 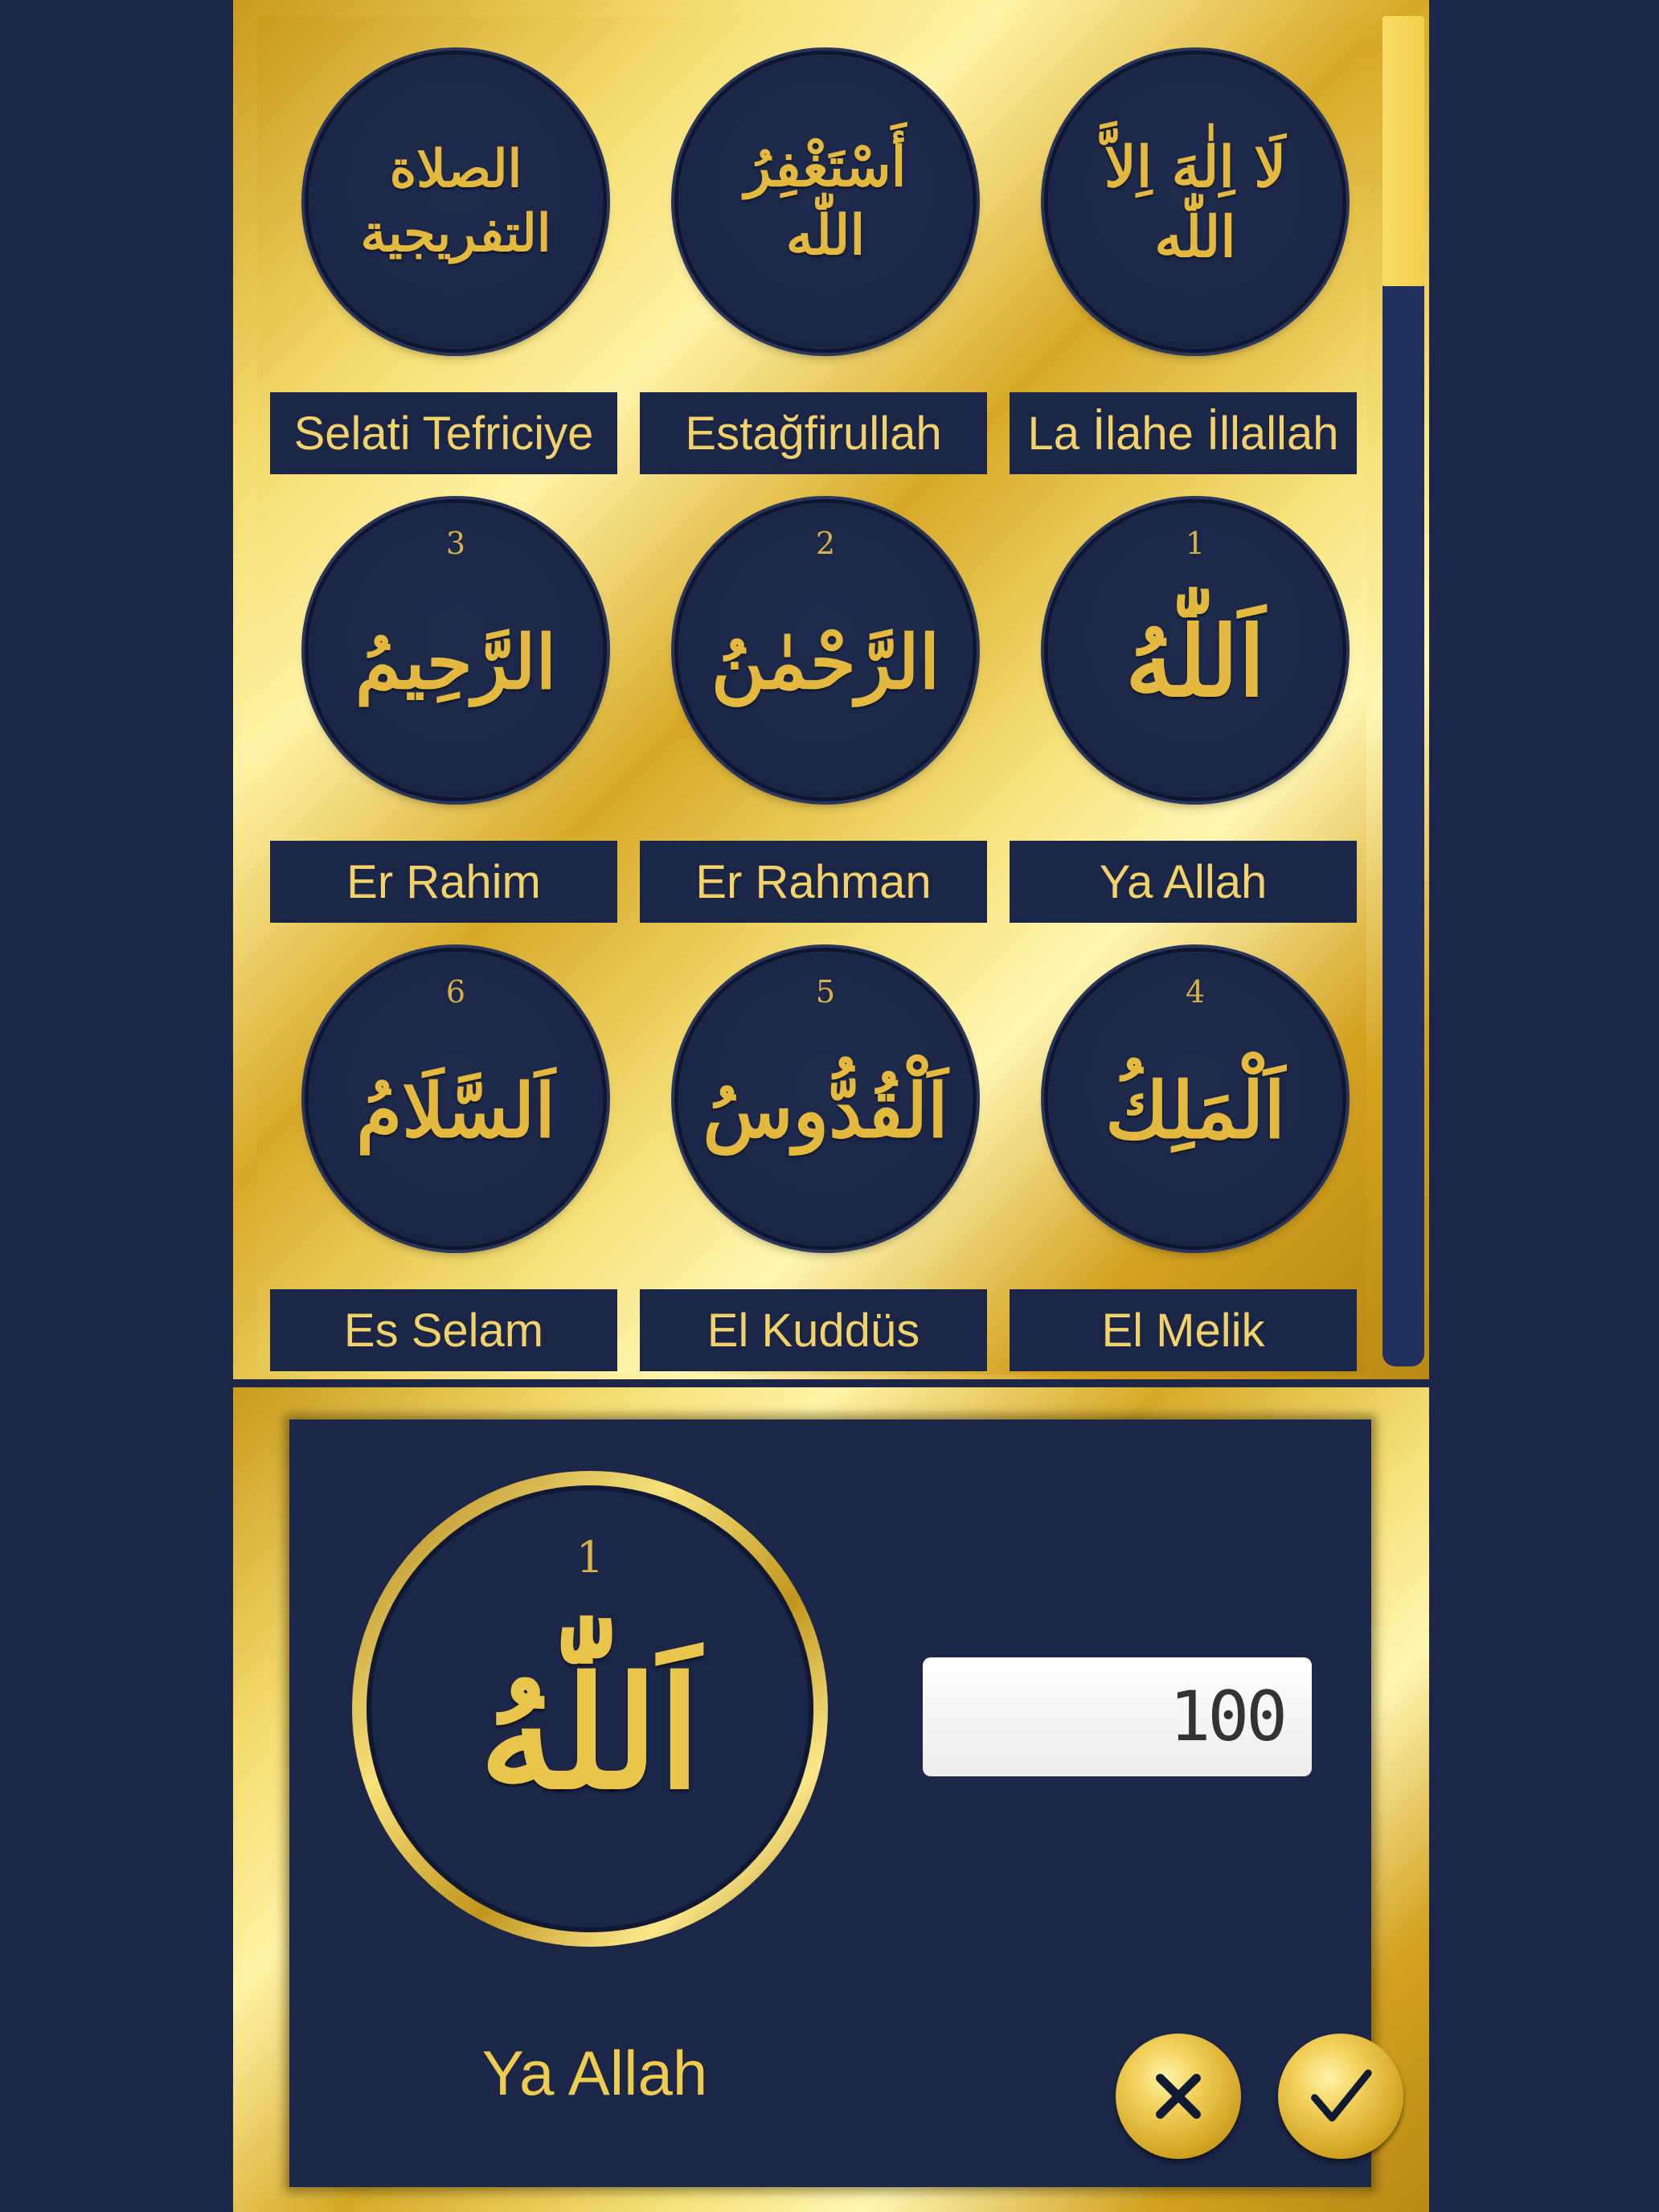 I want to click on name-number: 3, so click(x=455, y=543).